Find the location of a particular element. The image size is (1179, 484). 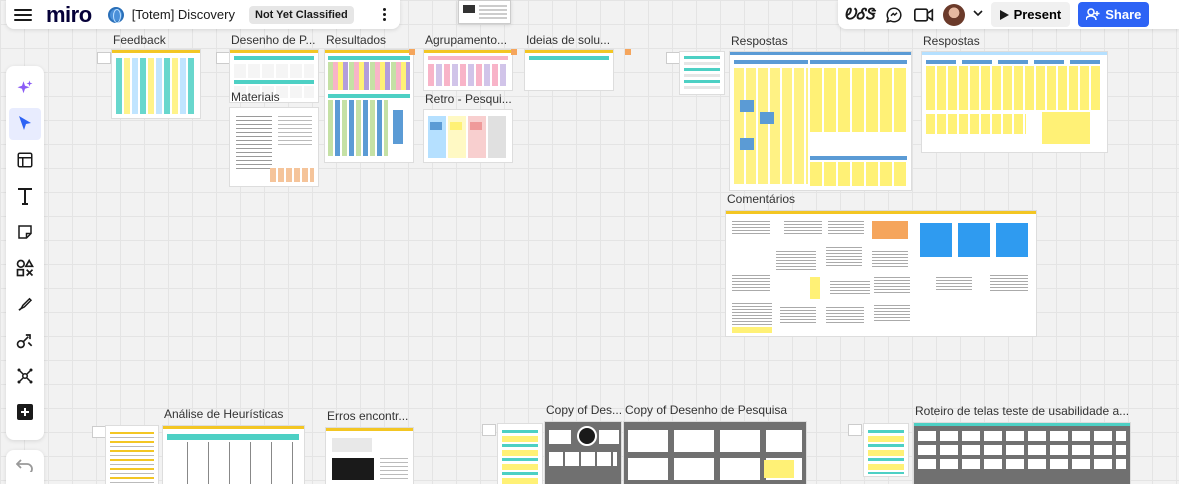

frame-ideias is located at coordinates (569, 70).